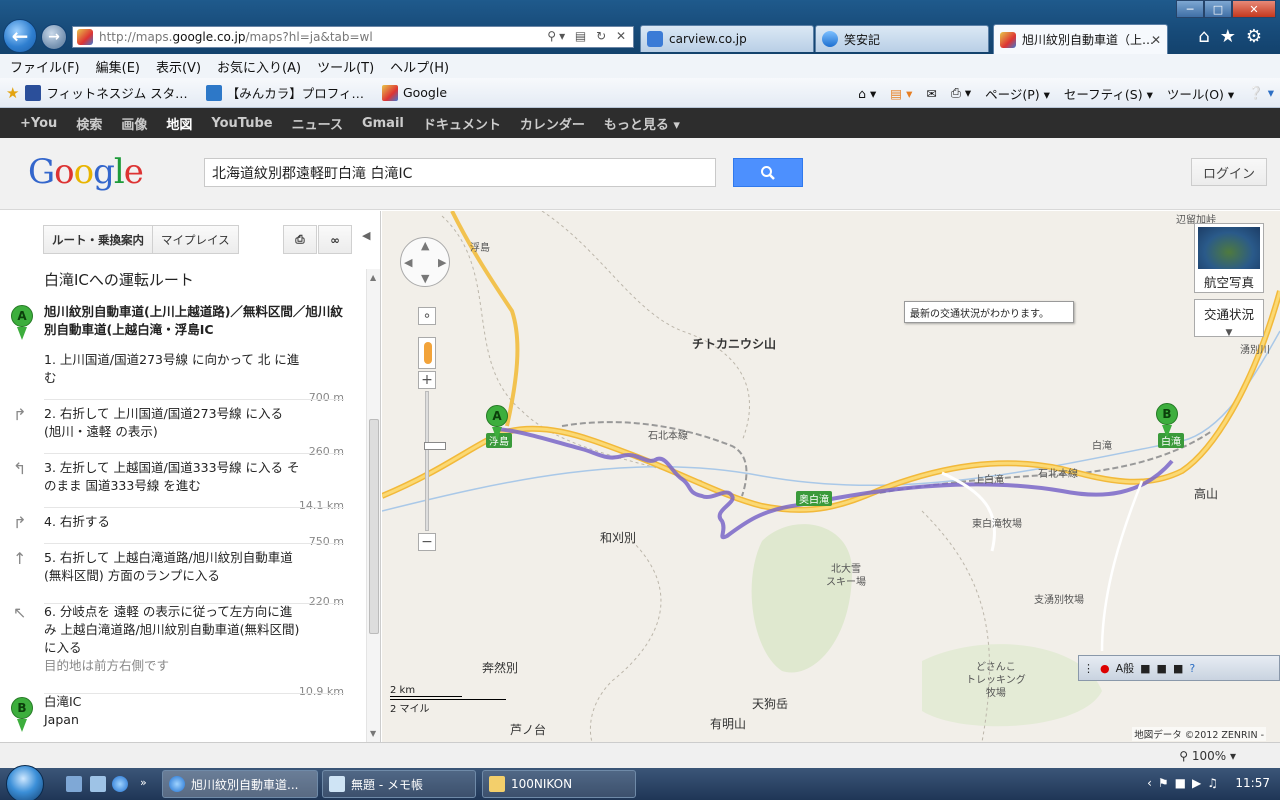  Describe the element at coordinates (559, 784) in the screenshot. I see `taskbar-folder: 100NIKON` at that location.